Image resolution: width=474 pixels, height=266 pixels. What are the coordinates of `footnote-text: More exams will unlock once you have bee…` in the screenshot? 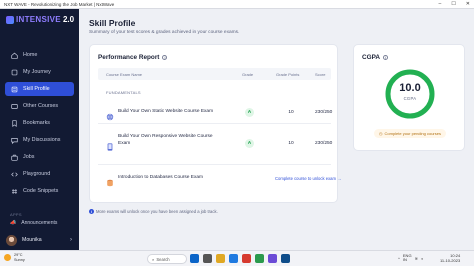 It's located at (157, 211).